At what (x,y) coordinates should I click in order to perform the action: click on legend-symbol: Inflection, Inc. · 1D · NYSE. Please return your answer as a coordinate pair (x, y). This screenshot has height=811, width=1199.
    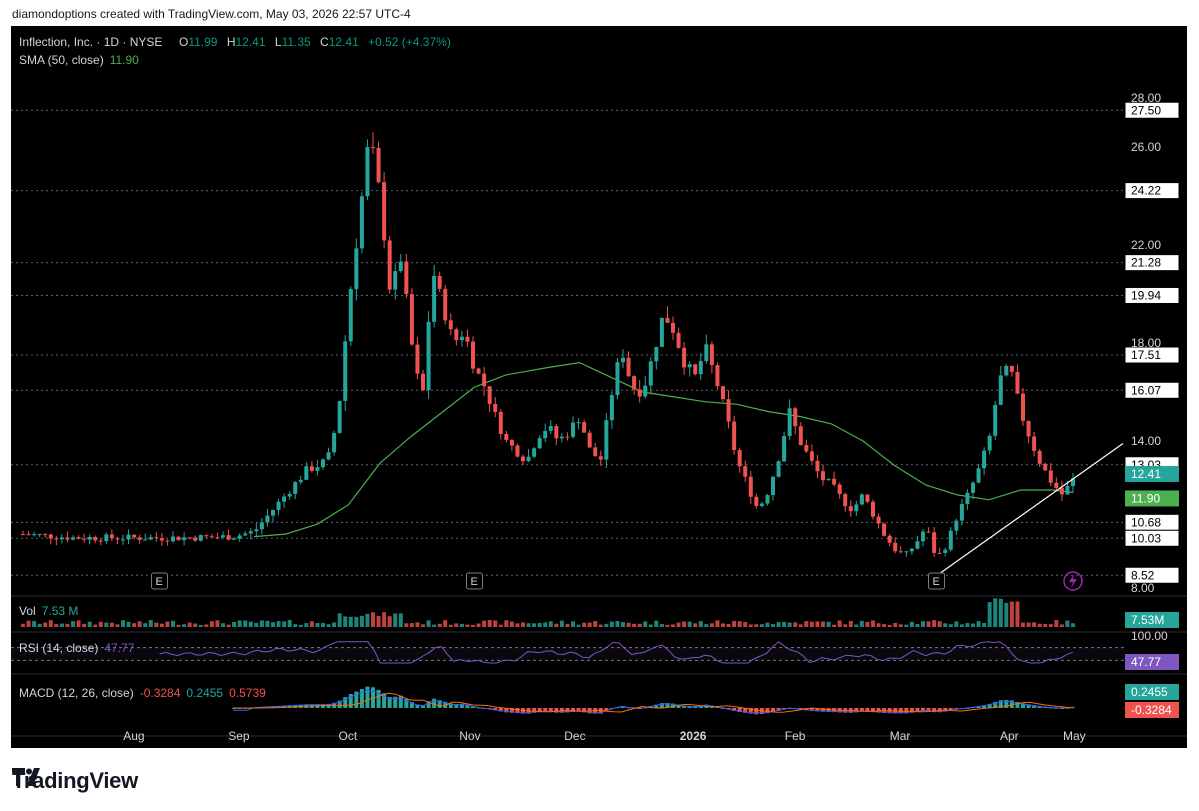
    Looking at the image, I should click on (90, 42).